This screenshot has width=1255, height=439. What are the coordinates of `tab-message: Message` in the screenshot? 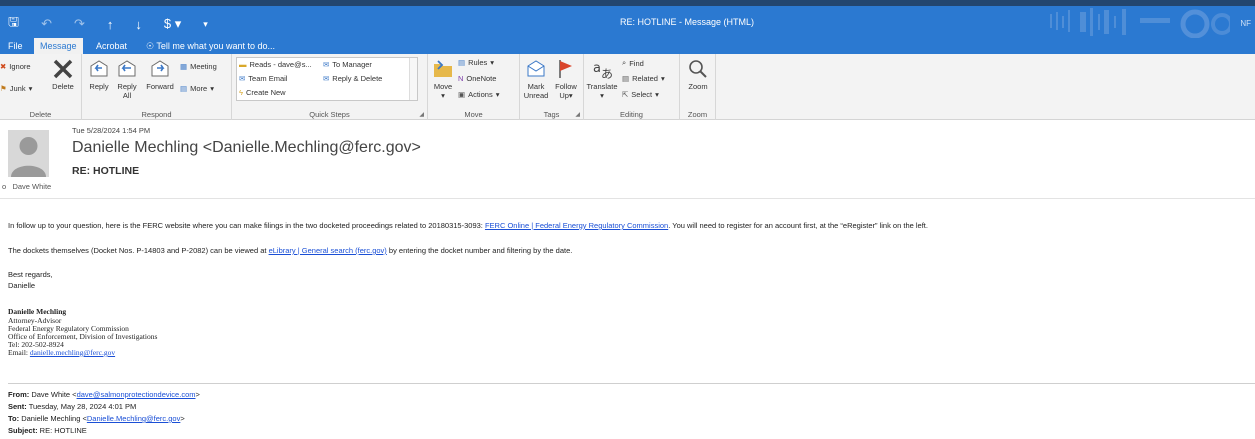 It's located at (58, 46).